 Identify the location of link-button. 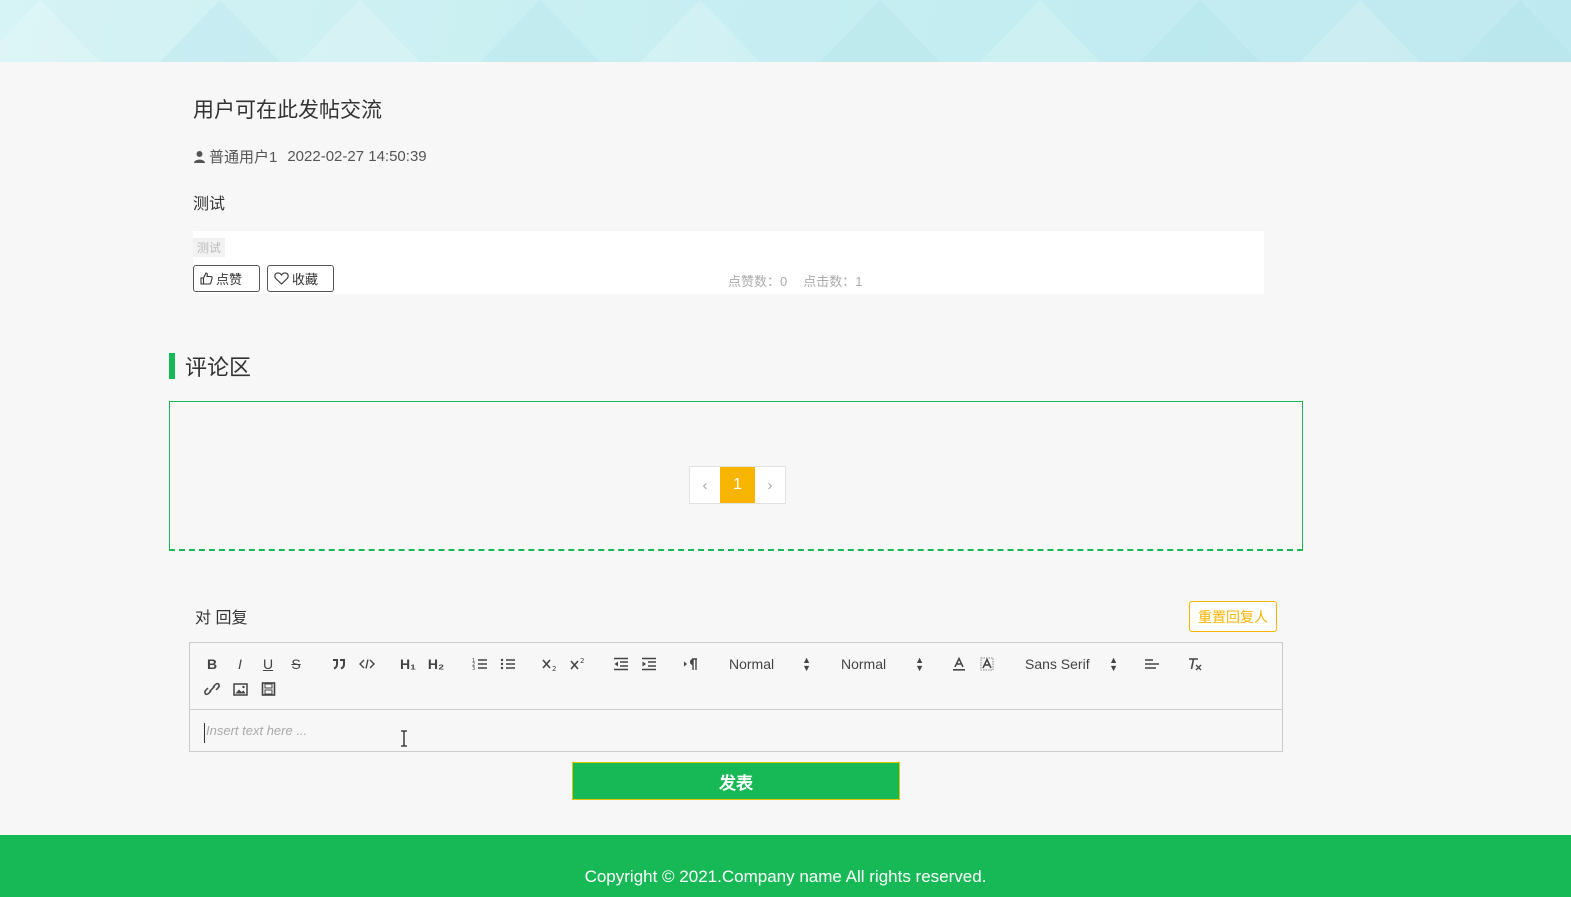
(212, 689).